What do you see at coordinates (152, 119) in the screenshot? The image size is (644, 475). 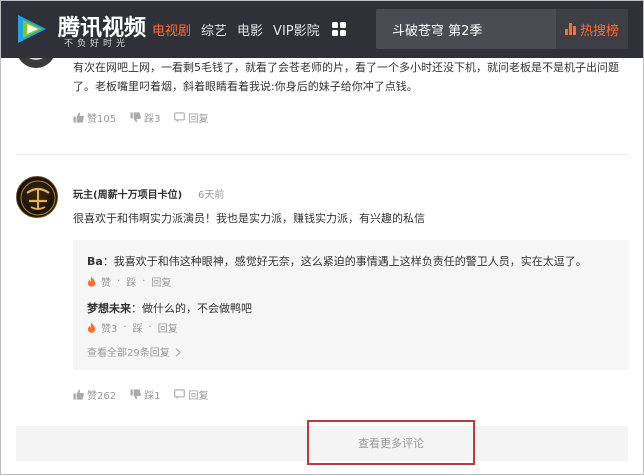 I see `dislike-count: 踩3` at bounding box center [152, 119].